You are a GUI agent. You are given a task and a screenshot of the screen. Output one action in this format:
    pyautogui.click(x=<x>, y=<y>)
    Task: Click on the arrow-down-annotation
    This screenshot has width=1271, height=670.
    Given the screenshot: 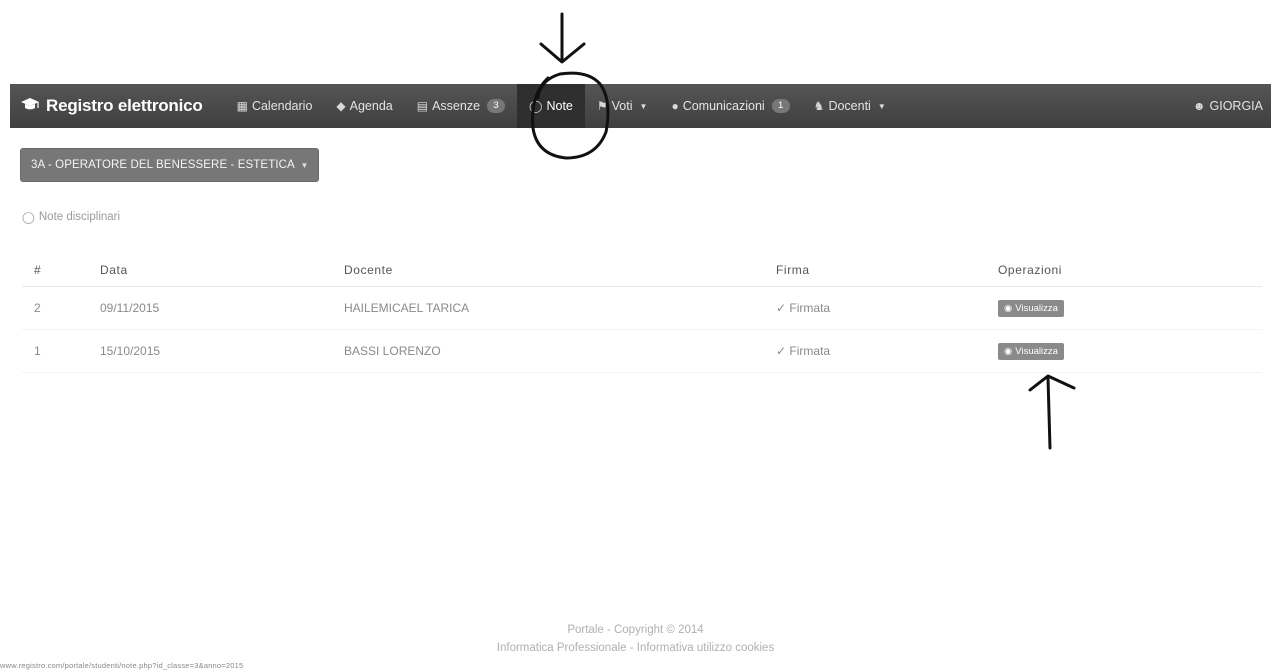 What is the action you would take?
    pyautogui.click(x=562, y=38)
    